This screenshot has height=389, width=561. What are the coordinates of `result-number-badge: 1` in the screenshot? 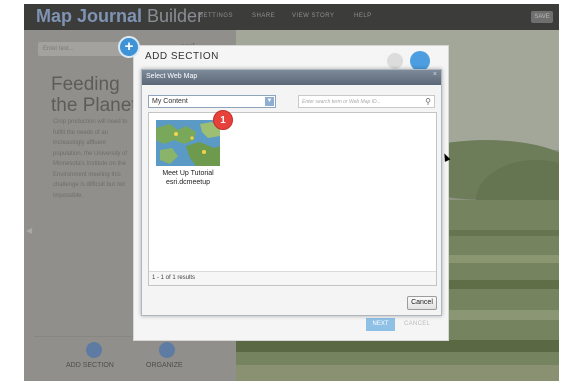 It's located at (223, 120).